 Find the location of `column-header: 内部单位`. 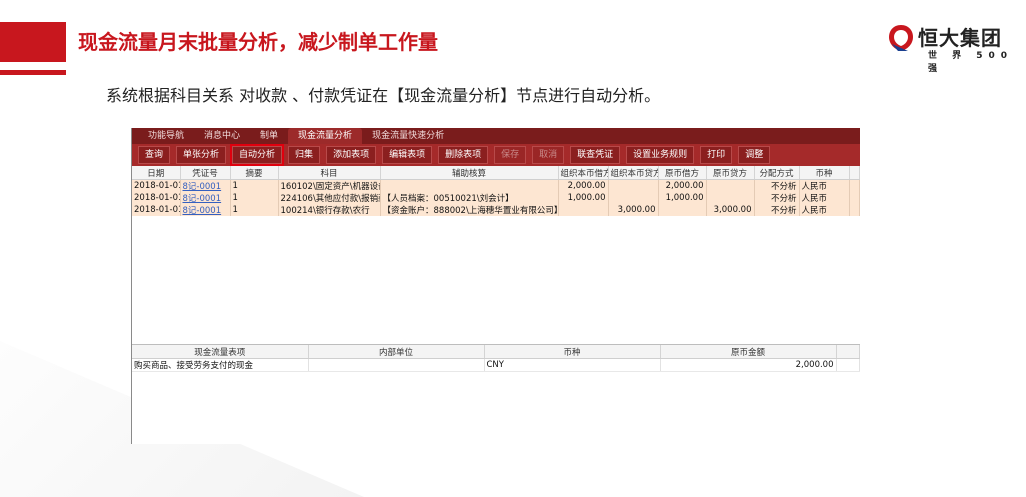

column-header: 内部单位 is located at coordinates (396, 352).